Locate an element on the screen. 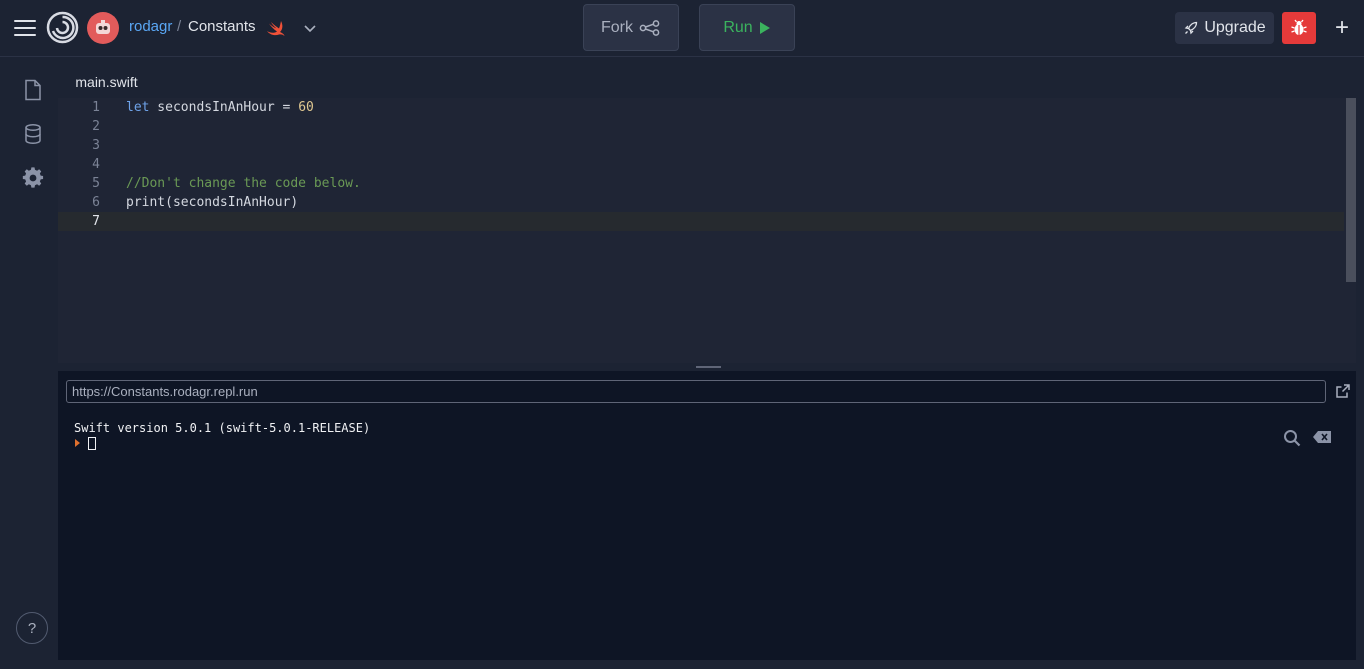 The image size is (1364, 669). line-number: 4 is located at coordinates (96, 164).